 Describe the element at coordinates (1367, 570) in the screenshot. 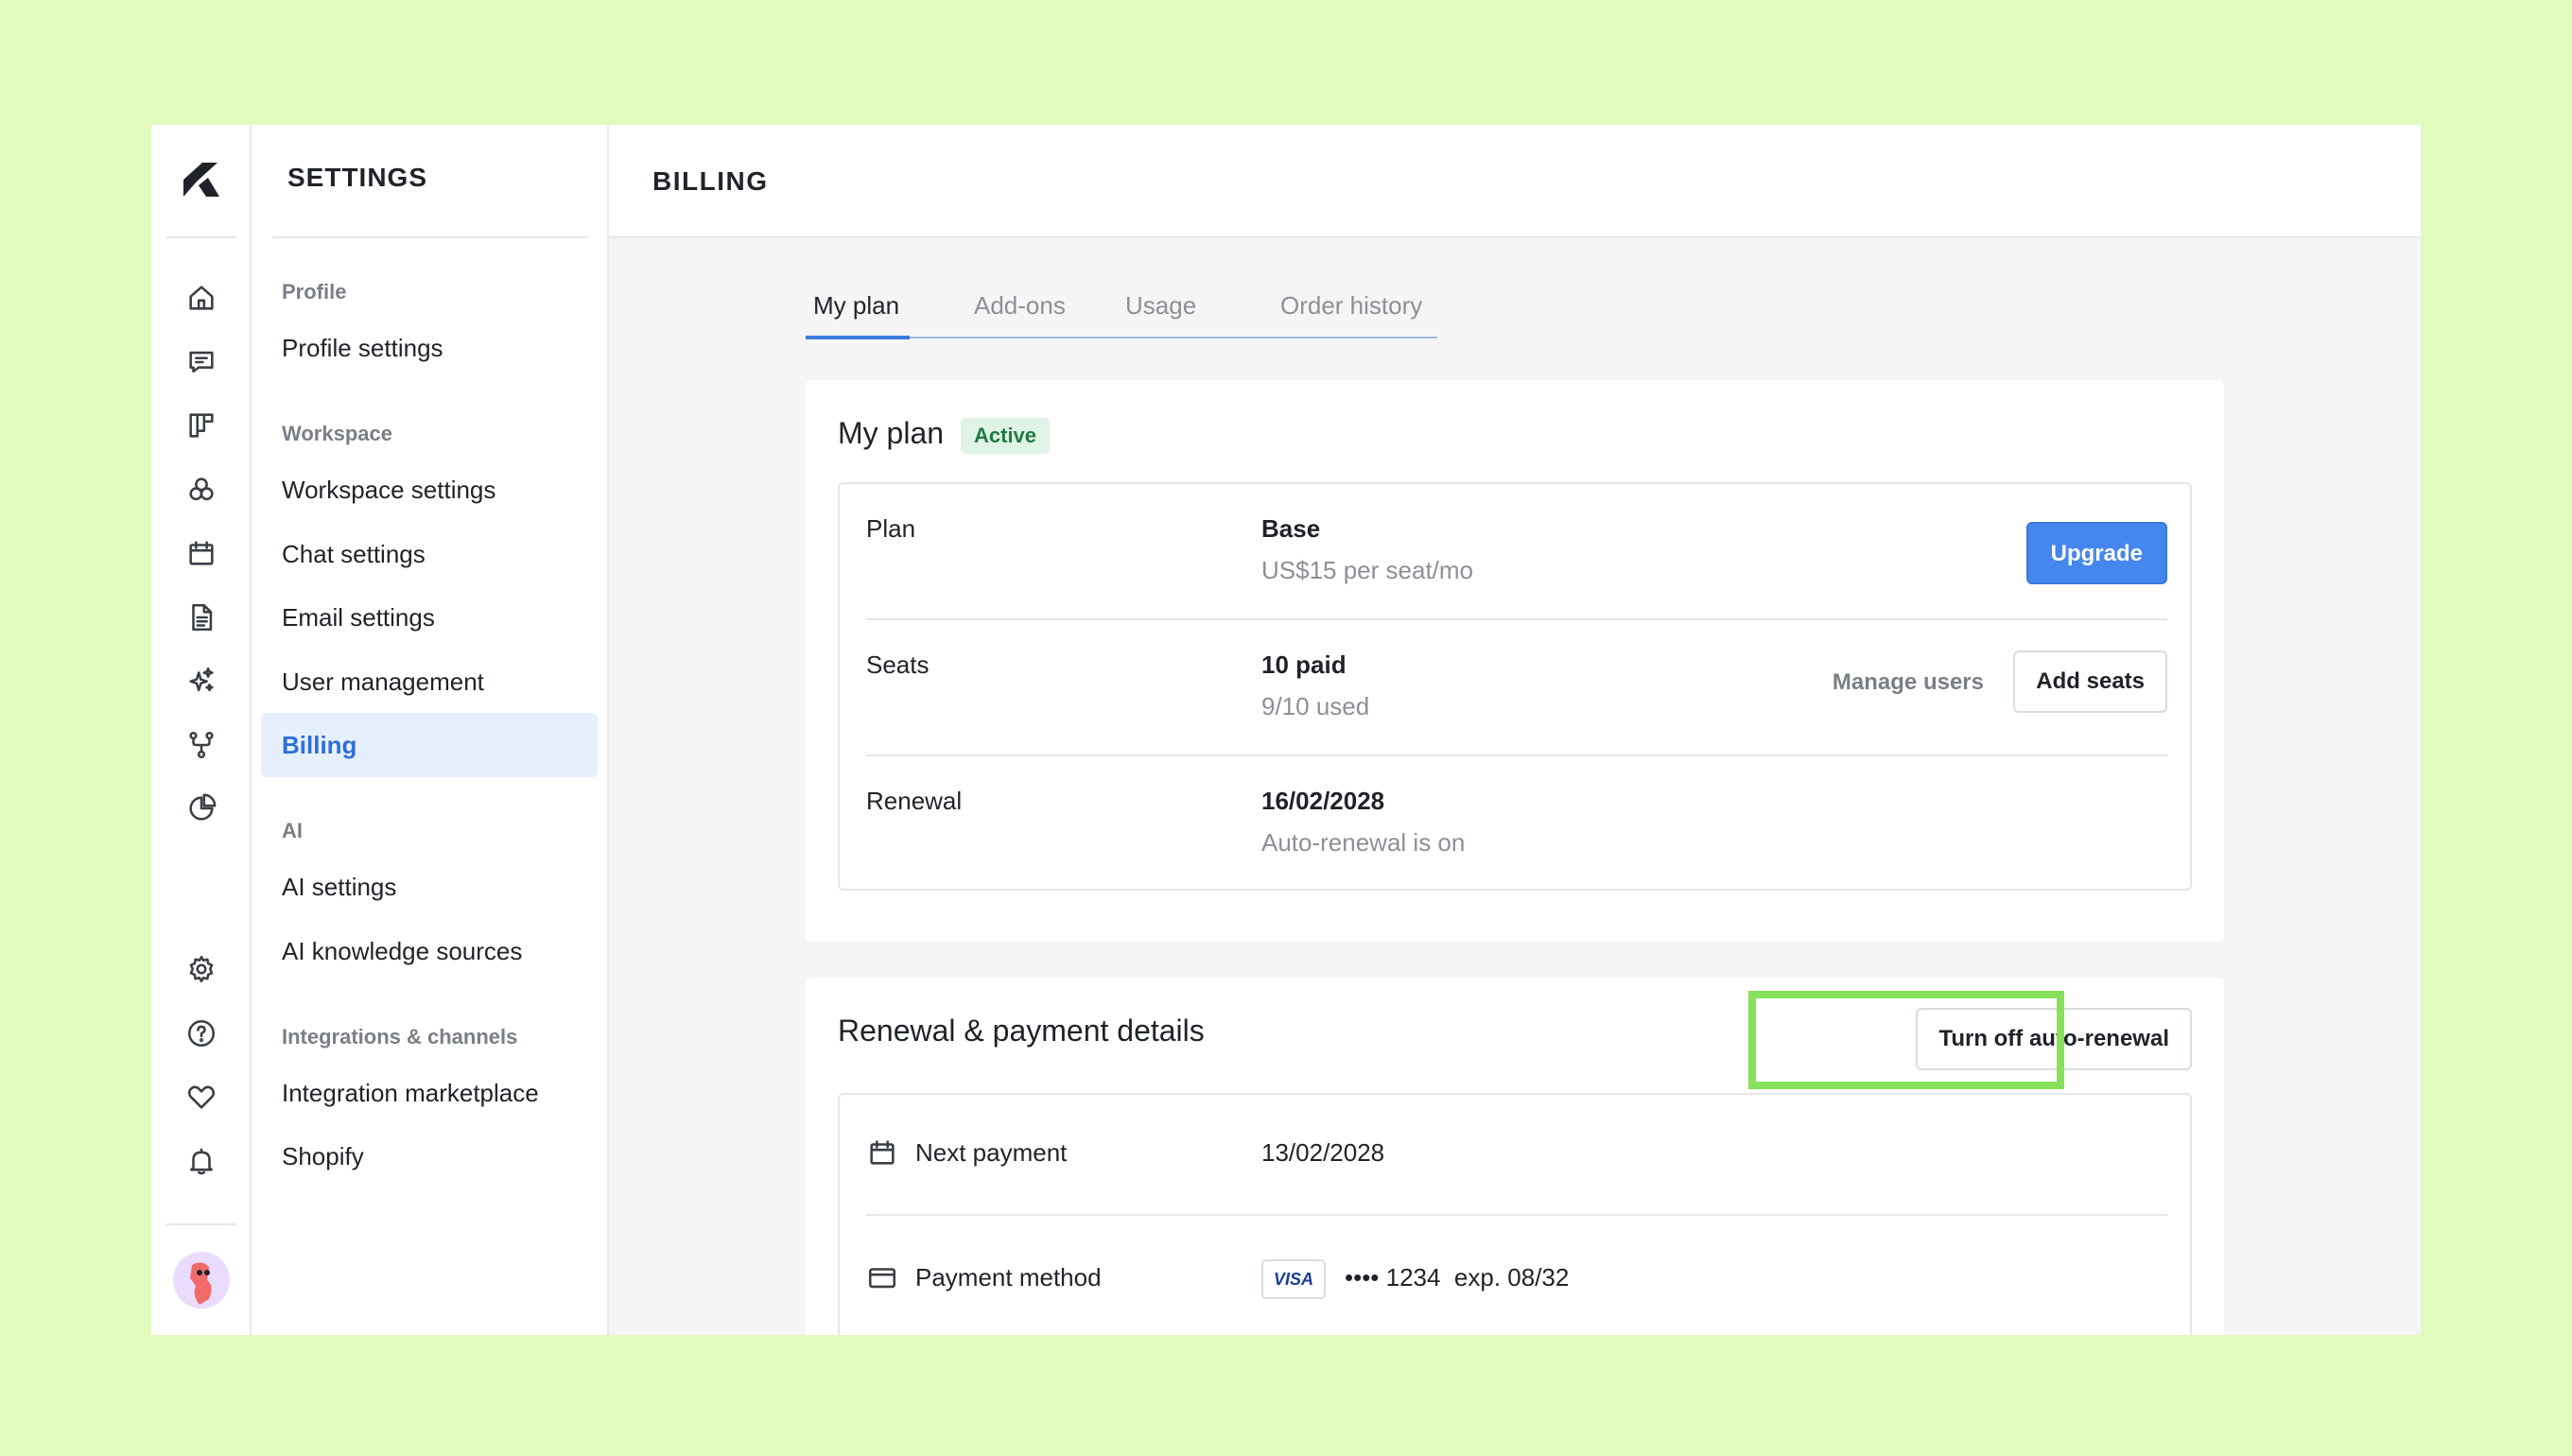

I see `plan-price: US$15 per seat/mo` at that location.